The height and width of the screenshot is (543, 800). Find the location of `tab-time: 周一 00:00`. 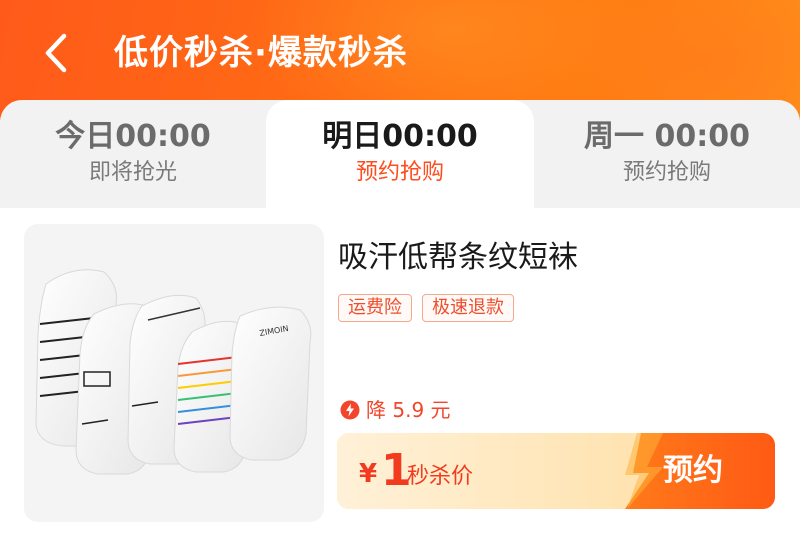

tab-time: 周一 00:00 is located at coordinates (667, 136).